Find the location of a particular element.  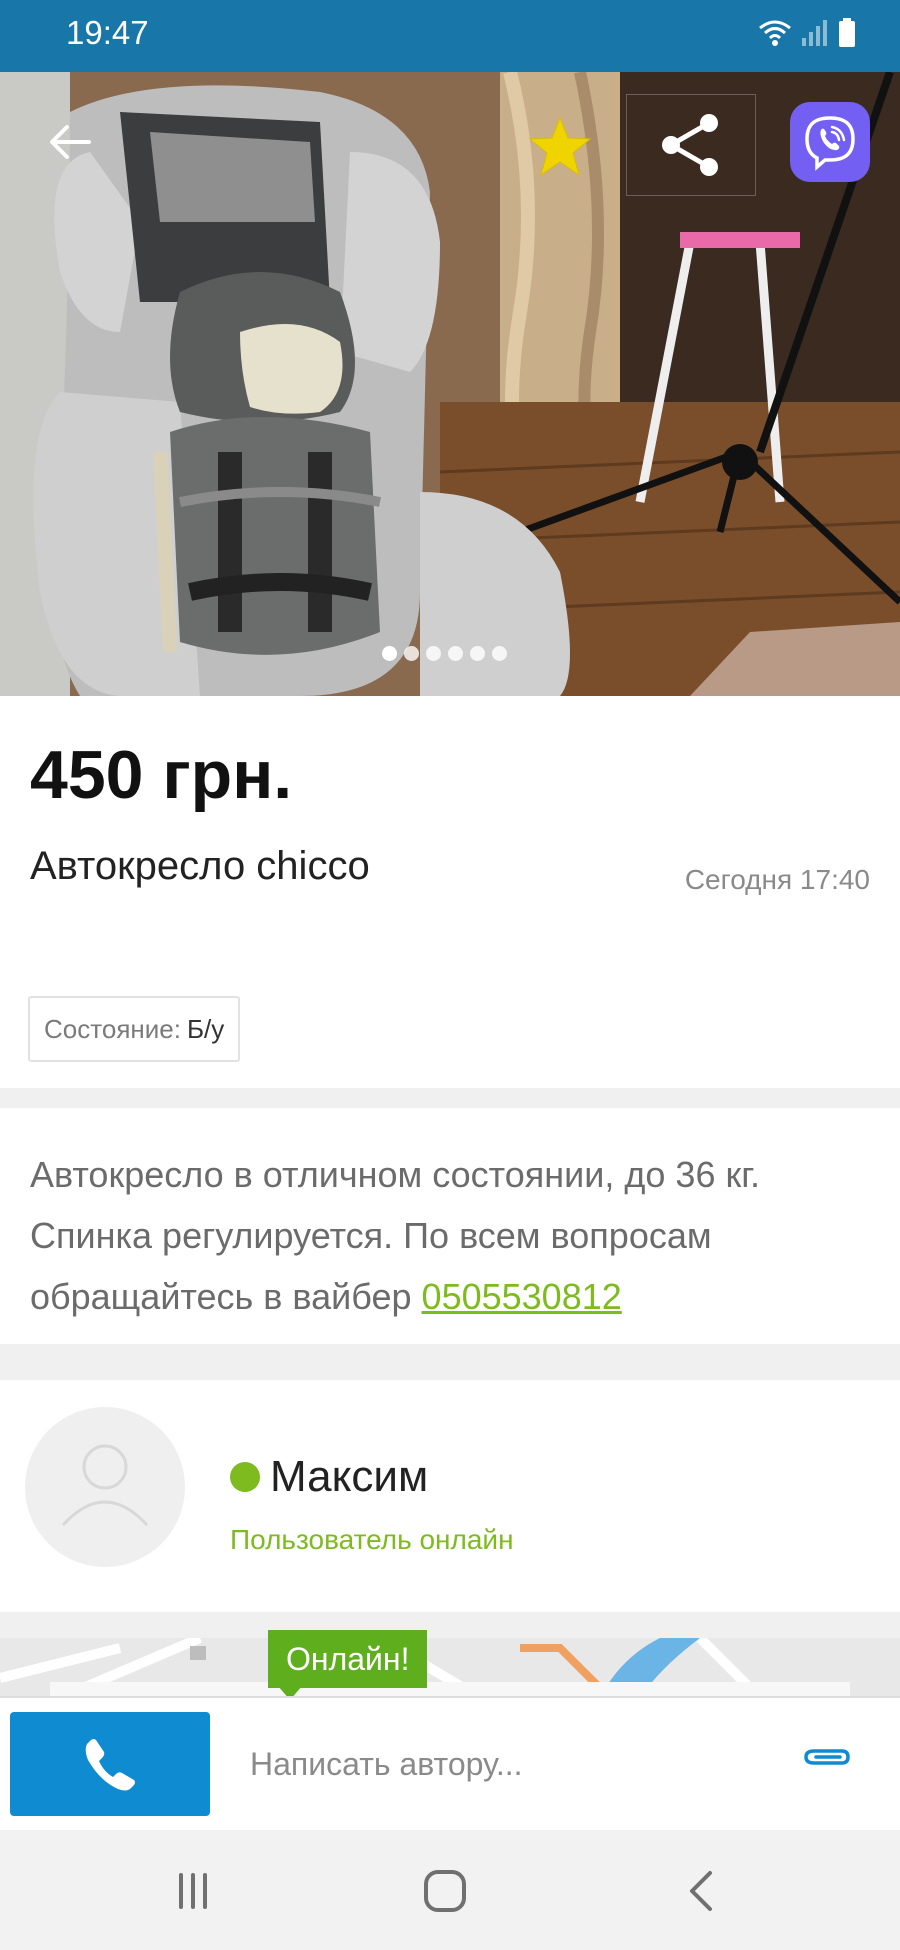

condition-tag: Состояние: Б/у is located at coordinates (134, 1029).